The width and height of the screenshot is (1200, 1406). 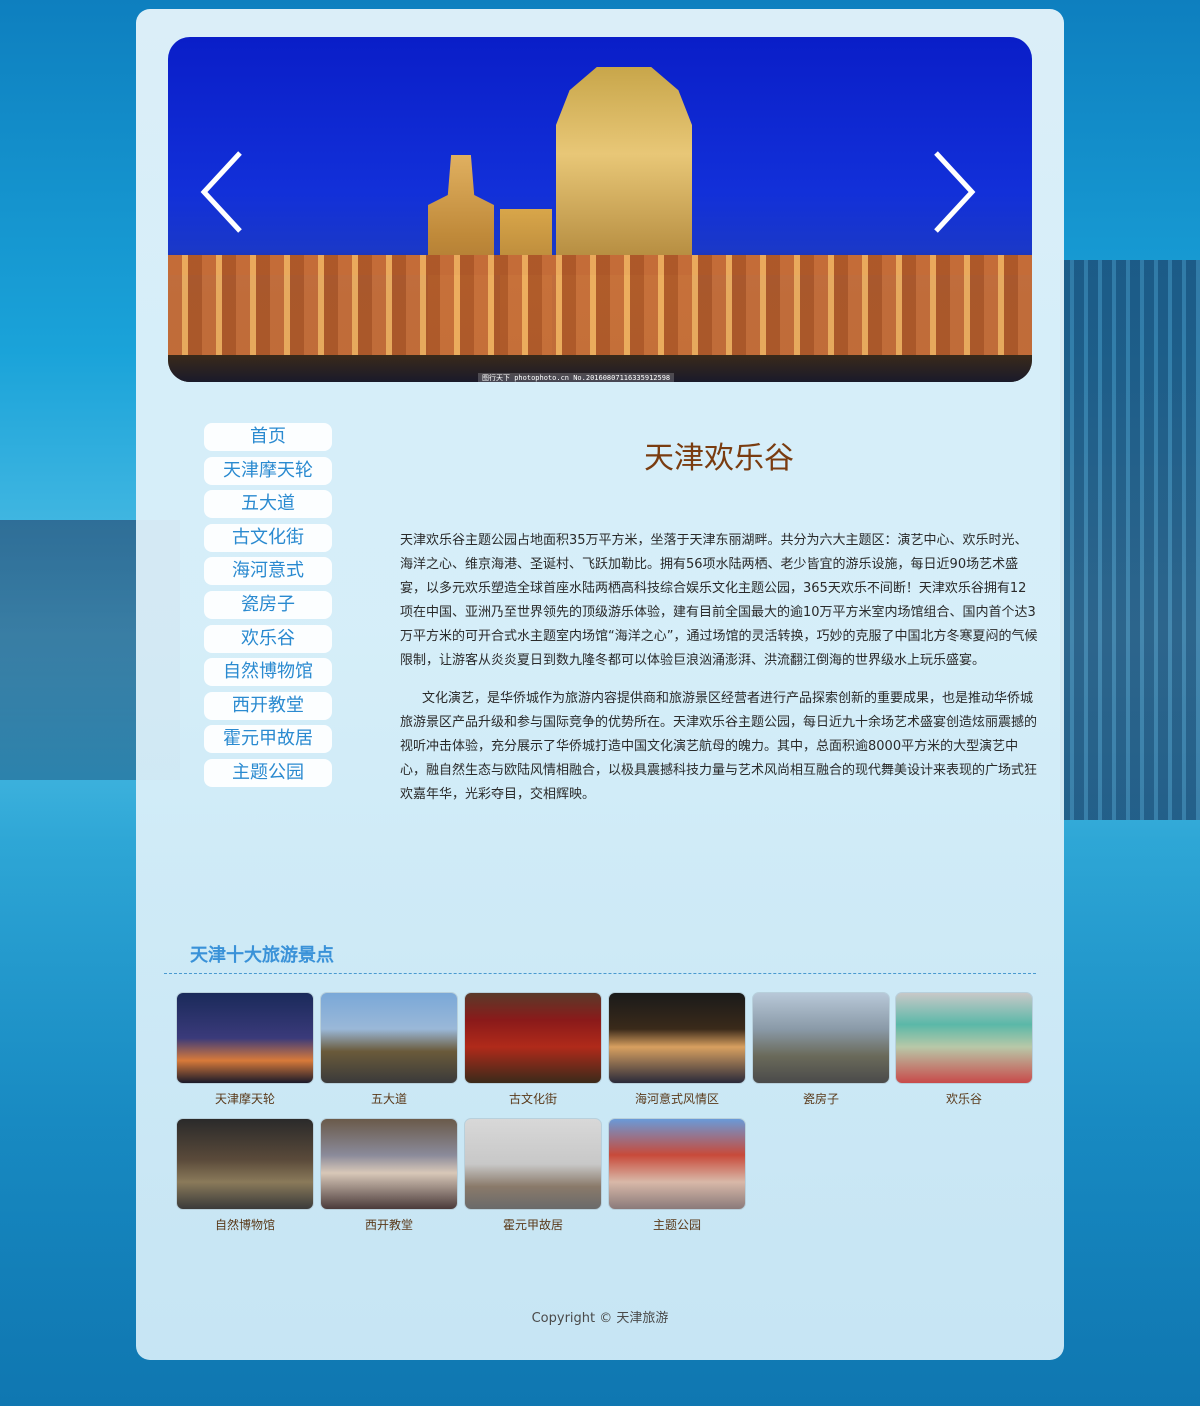 I want to click on gallery-item-italian-style-town: 海河意式风情区, so click(x=677, y=1049).